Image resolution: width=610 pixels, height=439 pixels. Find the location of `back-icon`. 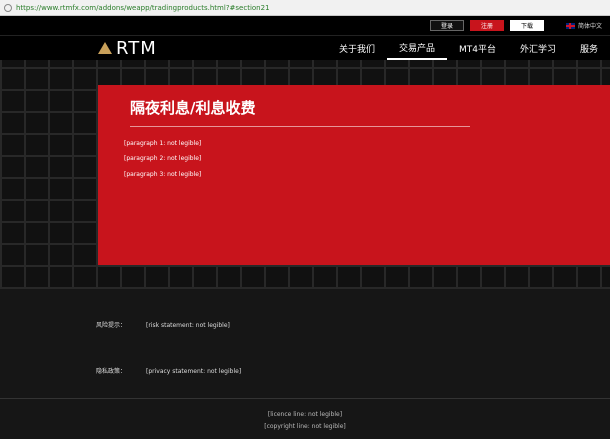

back-icon is located at coordinates (8, 7).